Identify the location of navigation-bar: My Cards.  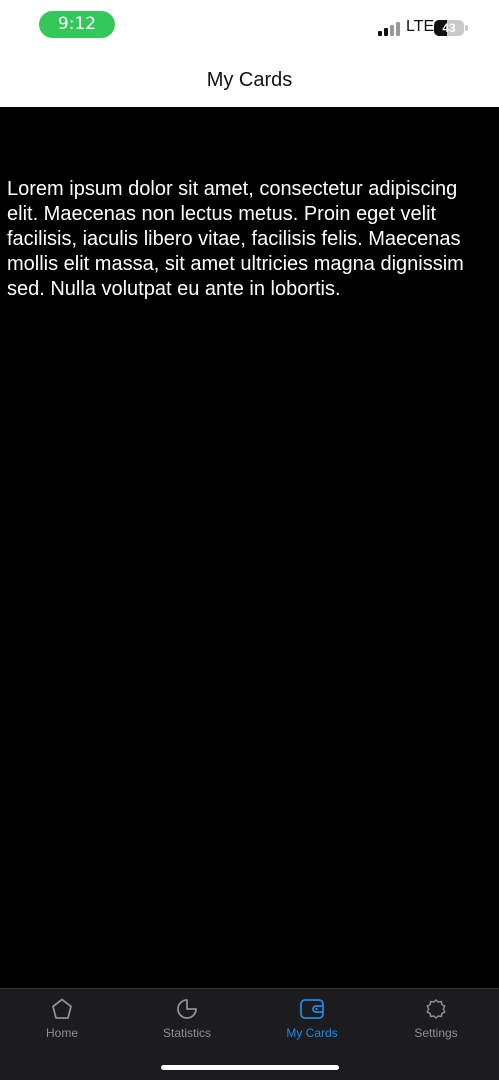
(249, 79).